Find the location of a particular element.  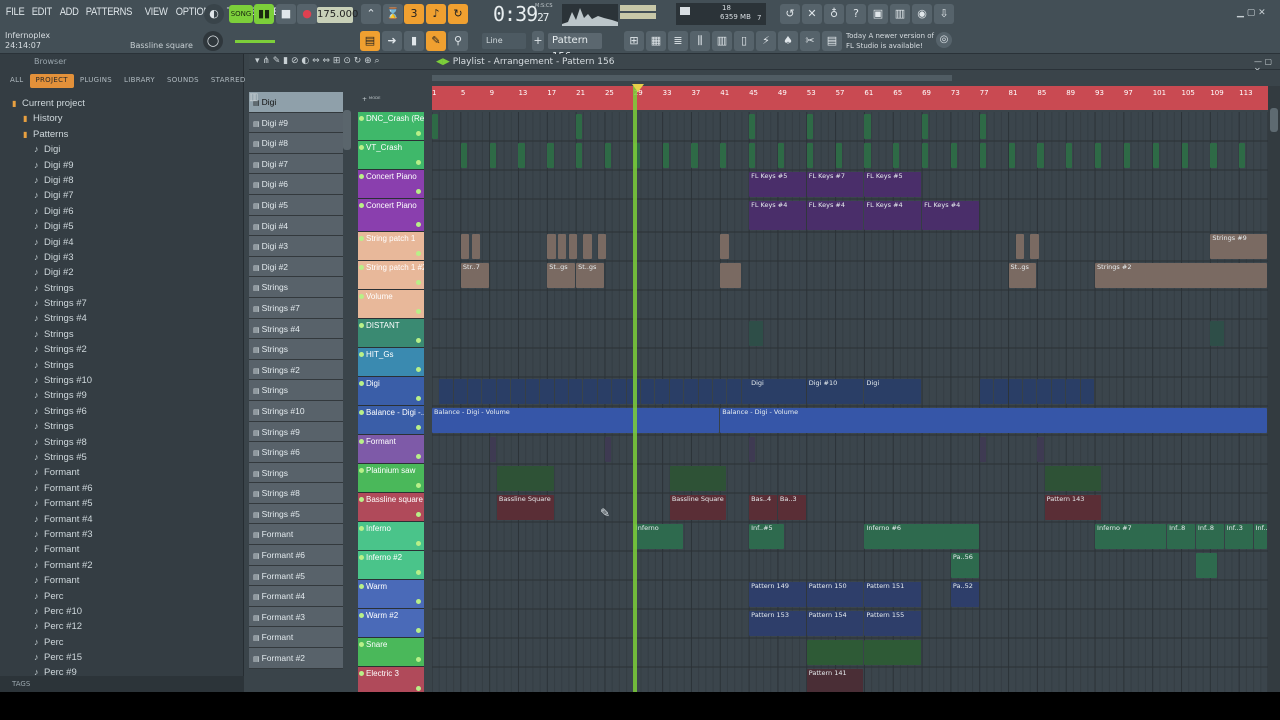

pattern-clip: Digi is located at coordinates (777, 391).